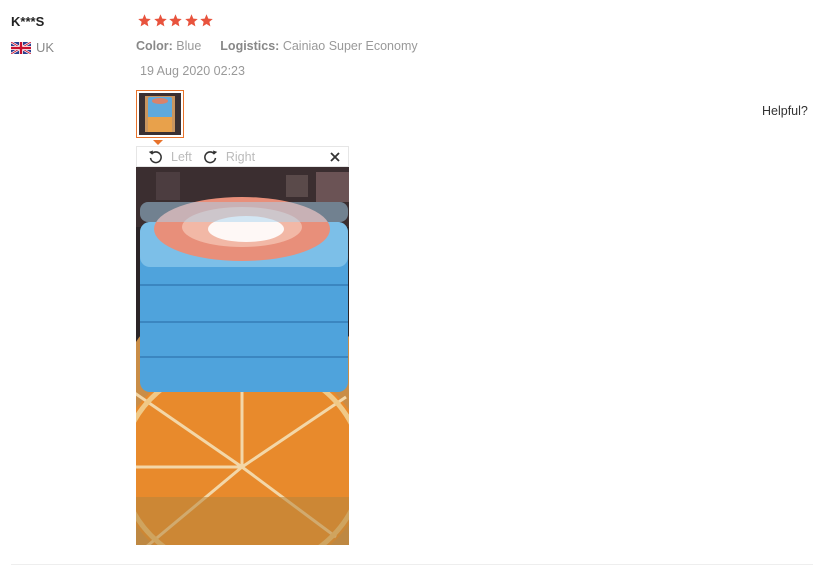 This screenshot has height=582, width=819. Describe the element at coordinates (155, 157) in the screenshot. I see `rotate-left-icon` at that location.